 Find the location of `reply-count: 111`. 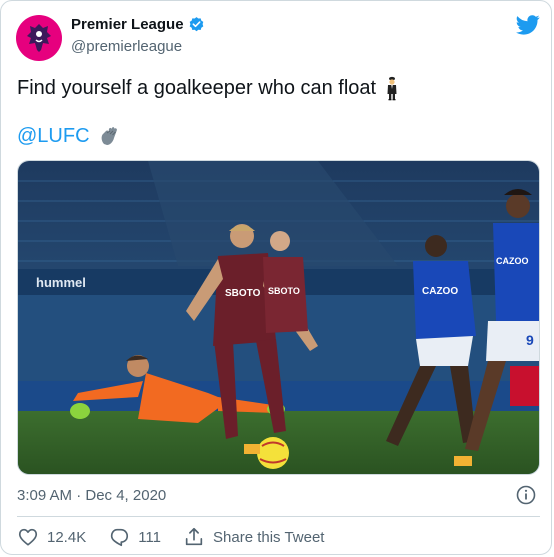

reply-count: 111 is located at coordinates (150, 537).